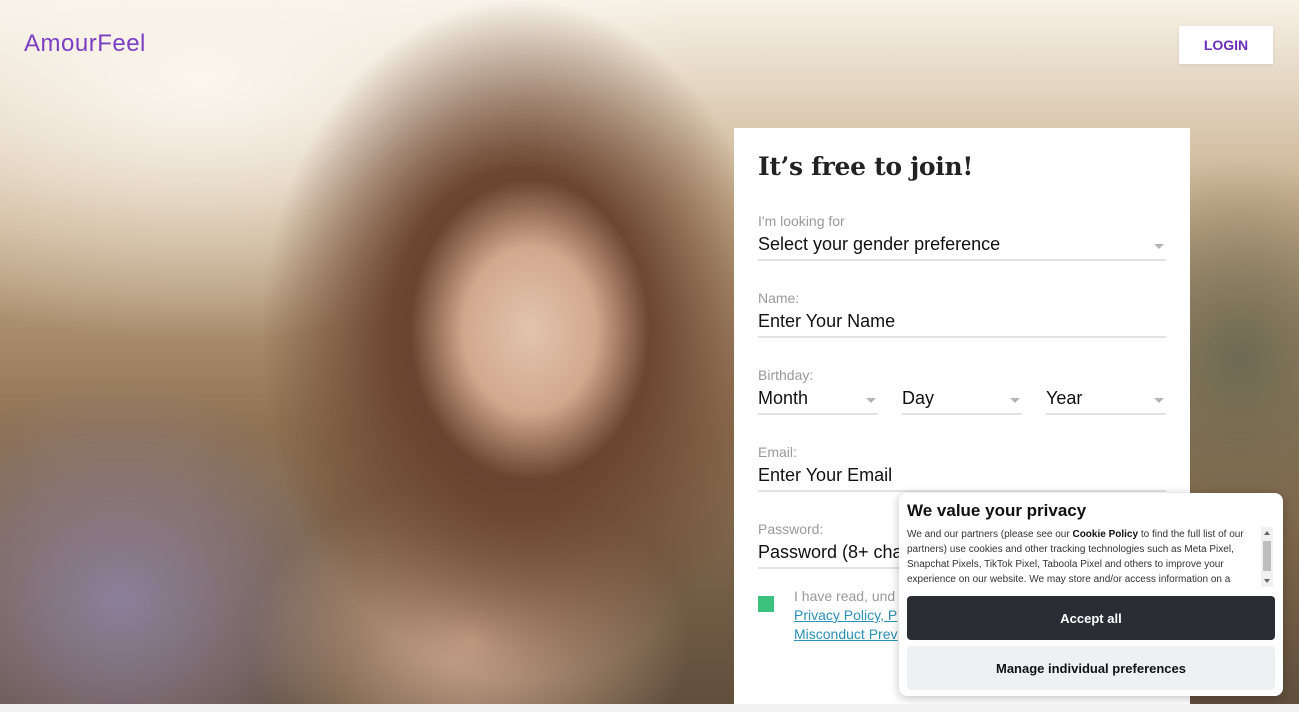  I want to click on birthday-group: Birthday: Month Day Year, so click(962, 391).